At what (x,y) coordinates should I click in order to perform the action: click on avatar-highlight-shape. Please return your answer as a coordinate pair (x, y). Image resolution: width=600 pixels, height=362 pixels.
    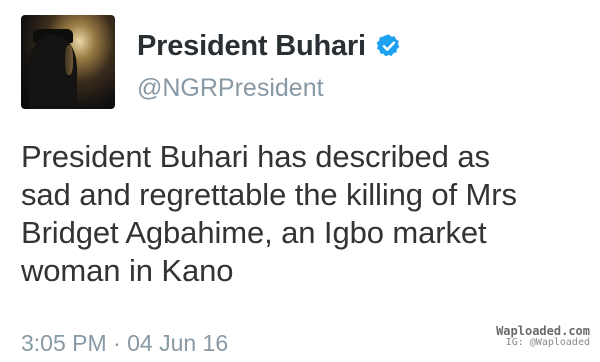
    Looking at the image, I should click on (69, 60).